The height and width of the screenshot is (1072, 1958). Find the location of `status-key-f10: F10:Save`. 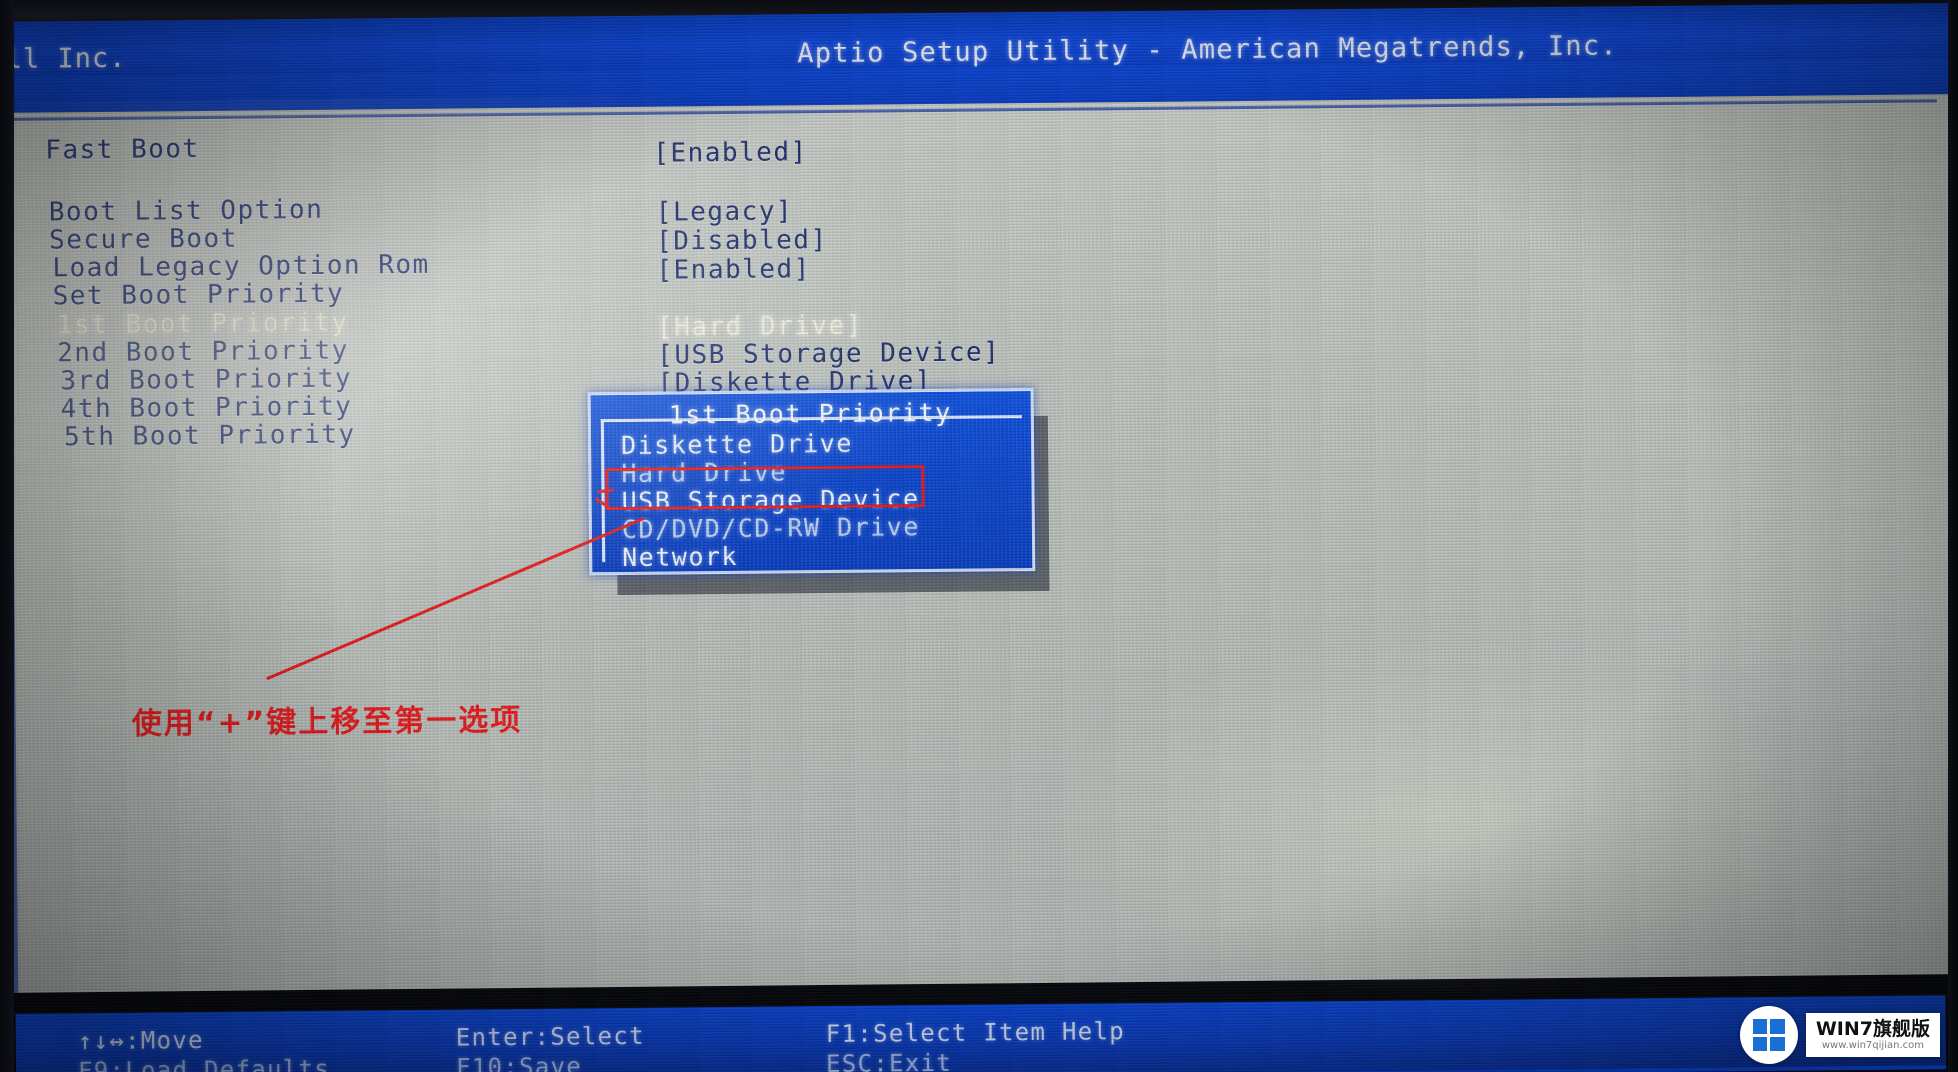

status-key-f10: F10:Save is located at coordinates (519, 1062).